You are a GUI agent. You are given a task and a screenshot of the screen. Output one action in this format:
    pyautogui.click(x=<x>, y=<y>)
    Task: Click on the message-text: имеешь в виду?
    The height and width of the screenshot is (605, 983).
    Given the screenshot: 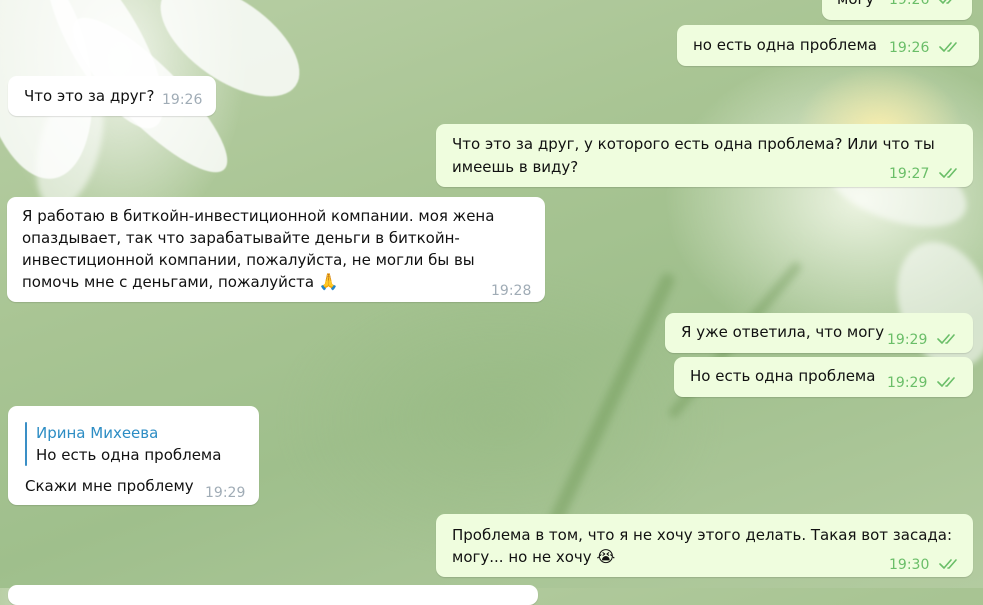 What is the action you would take?
    pyautogui.click(x=515, y=167)
    